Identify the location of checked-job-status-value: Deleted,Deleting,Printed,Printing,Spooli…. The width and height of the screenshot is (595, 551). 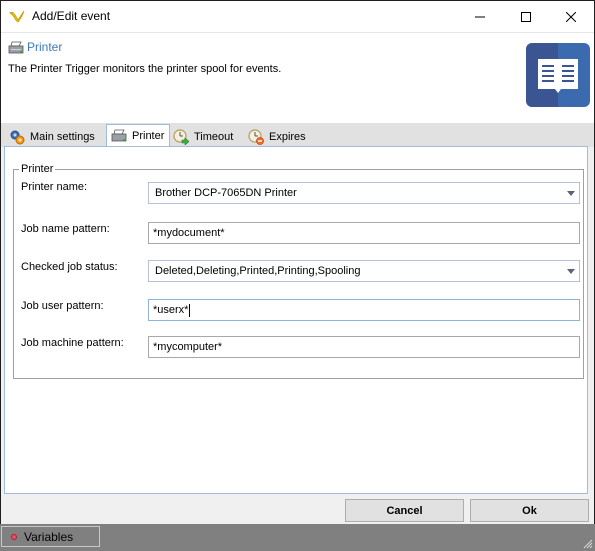
(258, 271).